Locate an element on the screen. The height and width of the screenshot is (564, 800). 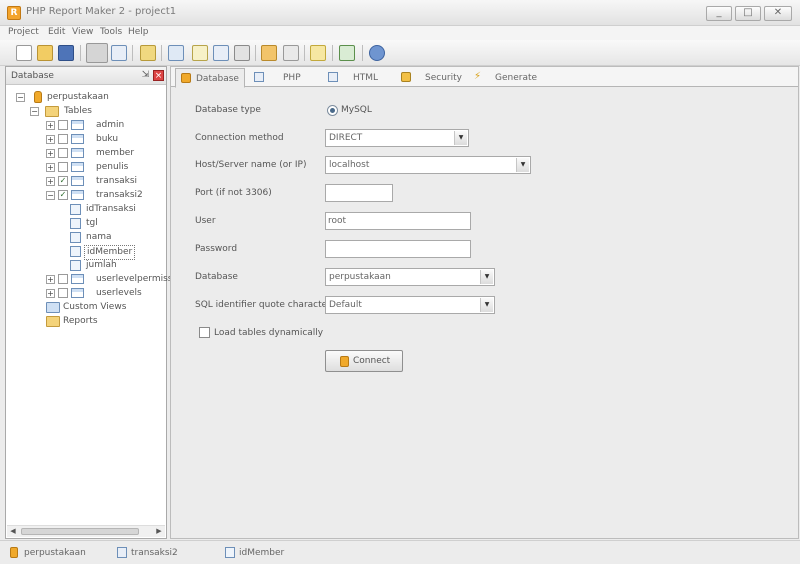
tree-node-field: nama is located at coordinates (118, 237).